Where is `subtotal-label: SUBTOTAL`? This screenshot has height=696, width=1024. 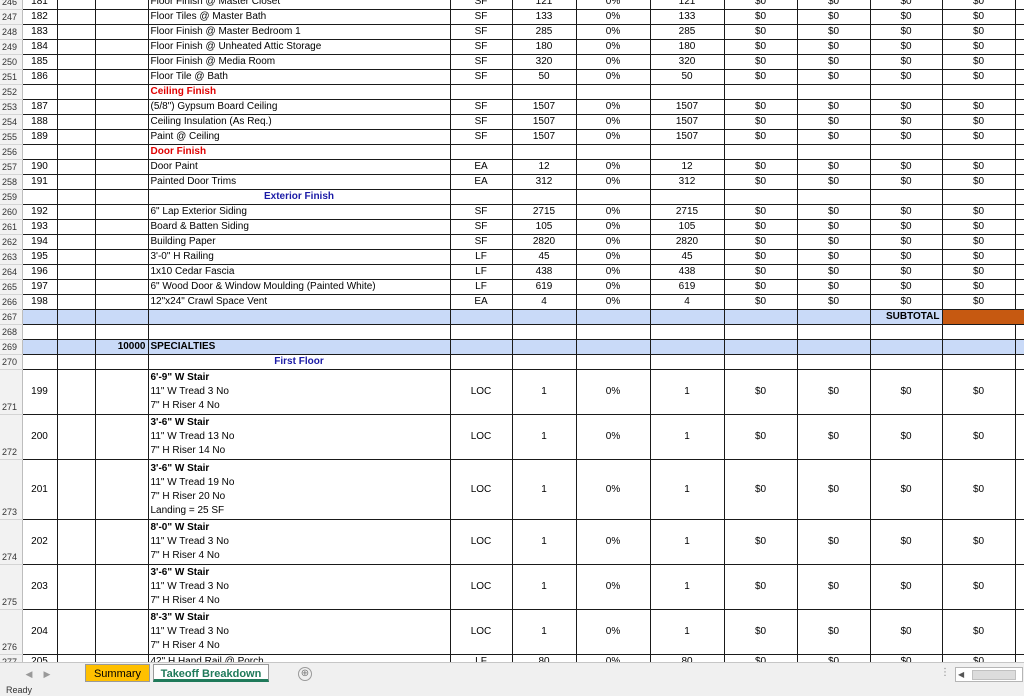 subtotal-label: SUBTOTAL is located at coordinates (906, 317).